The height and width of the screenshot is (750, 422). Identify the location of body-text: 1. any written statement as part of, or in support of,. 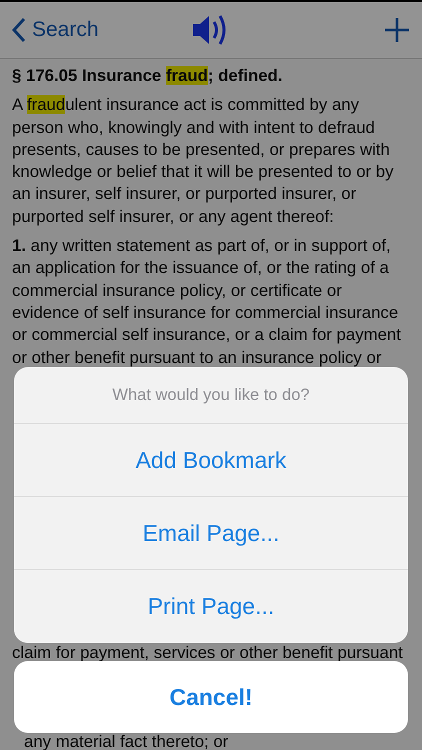
(201, 246).